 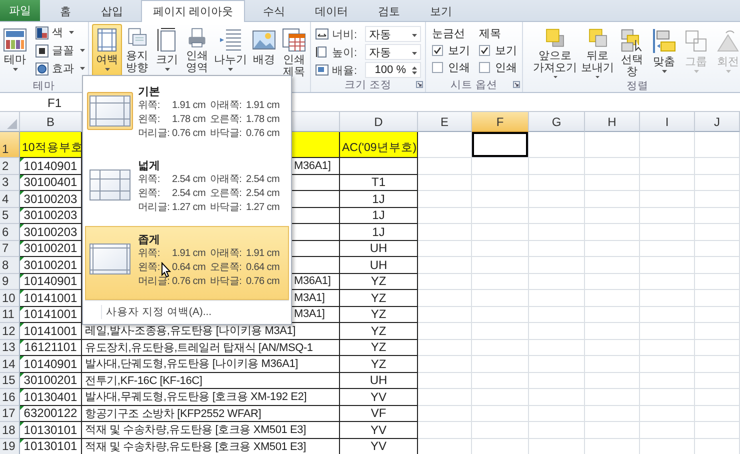 I want to click on row-header: 12, so click(x=10, y=331).